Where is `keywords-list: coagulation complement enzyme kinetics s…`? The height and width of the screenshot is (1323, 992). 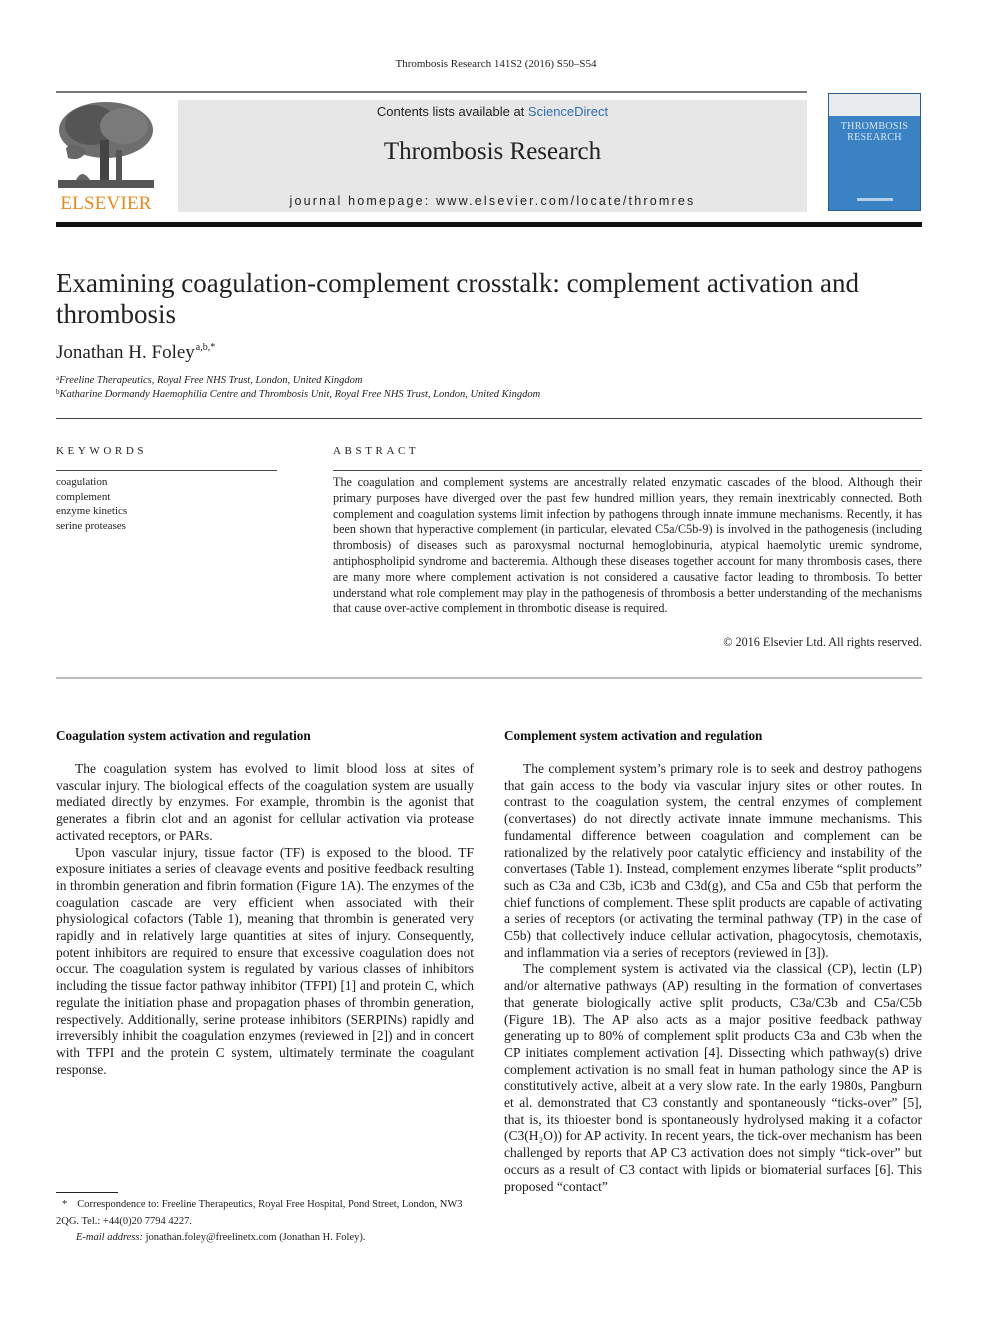
keywords-list: coagulation complement enzyme kinetics s… is located at coordinates (91, 504).